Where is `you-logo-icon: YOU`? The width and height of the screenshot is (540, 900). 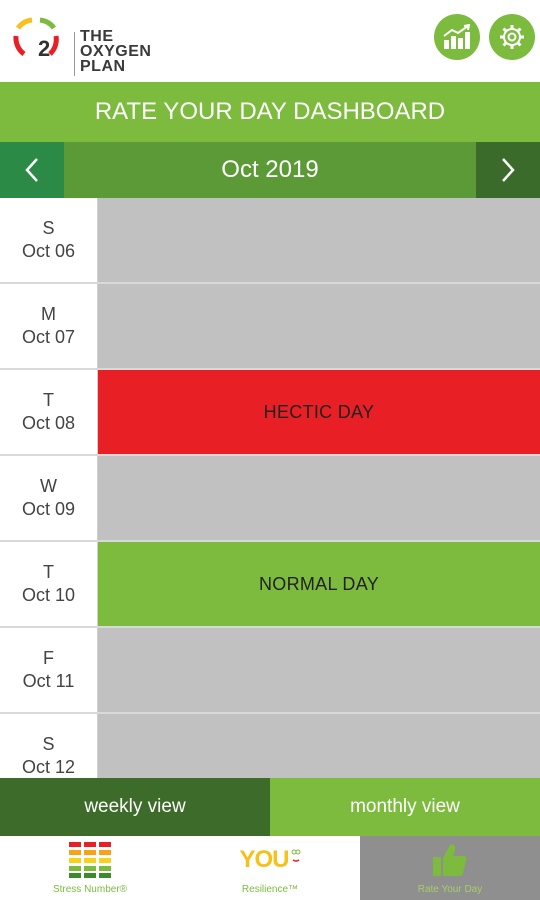 you-logo-icon: YOU is located at coordinates (270, 860).